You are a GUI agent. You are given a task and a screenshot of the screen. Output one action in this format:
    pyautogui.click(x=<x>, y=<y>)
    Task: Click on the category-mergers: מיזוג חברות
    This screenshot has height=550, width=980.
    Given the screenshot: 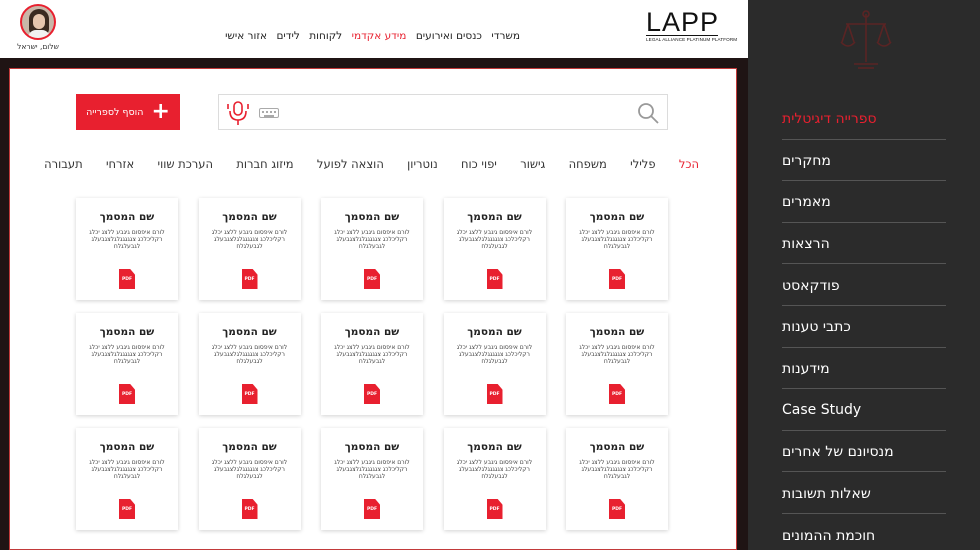 What is the action you would take?
    pyautogui.click(x=264, y=164)
    